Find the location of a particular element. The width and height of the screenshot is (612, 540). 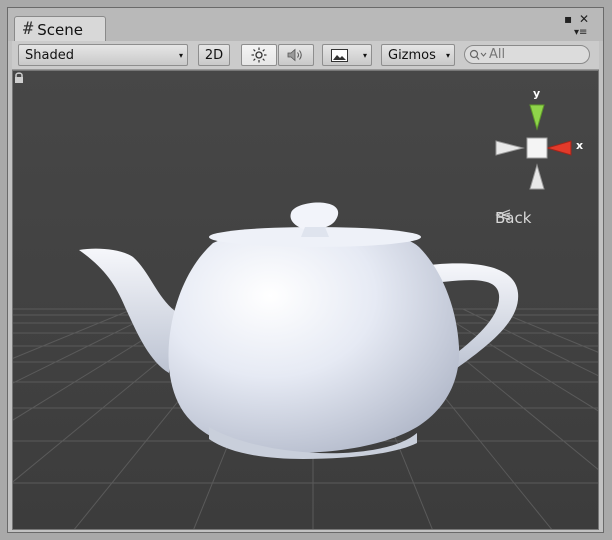

image-icon is located at coordinates (339, 55).